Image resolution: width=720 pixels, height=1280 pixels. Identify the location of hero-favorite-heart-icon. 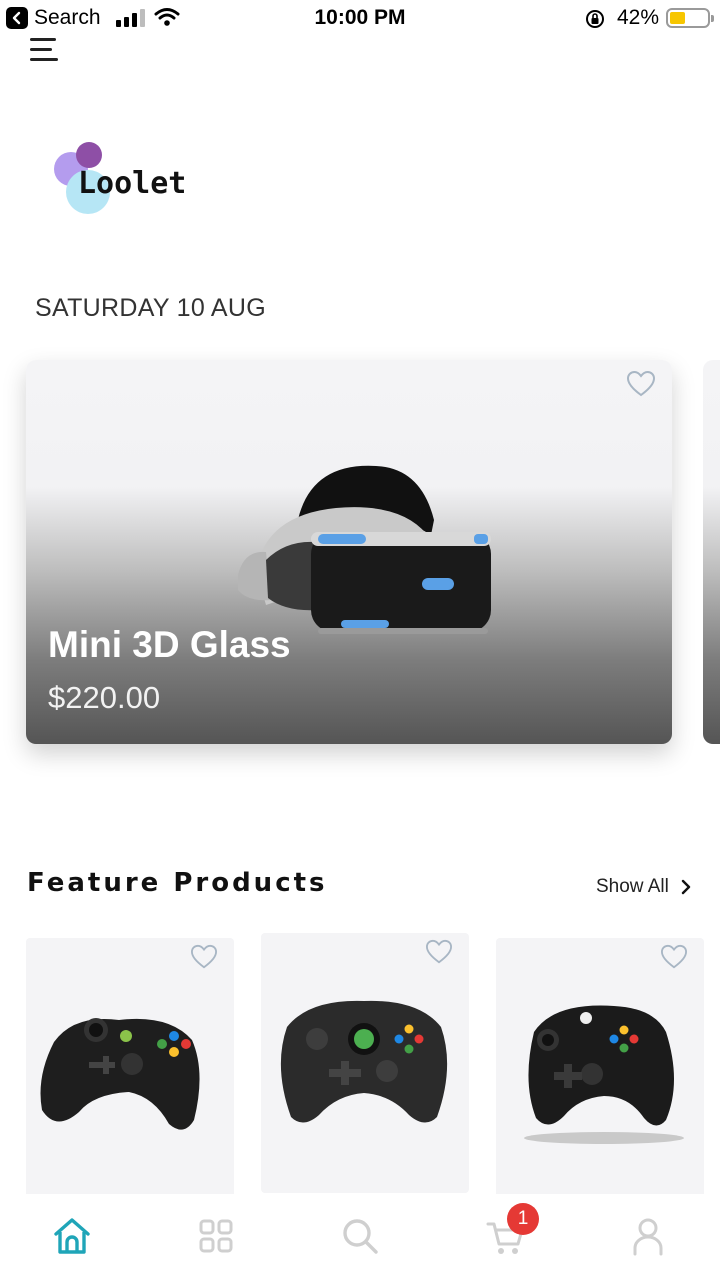
(641, 386).